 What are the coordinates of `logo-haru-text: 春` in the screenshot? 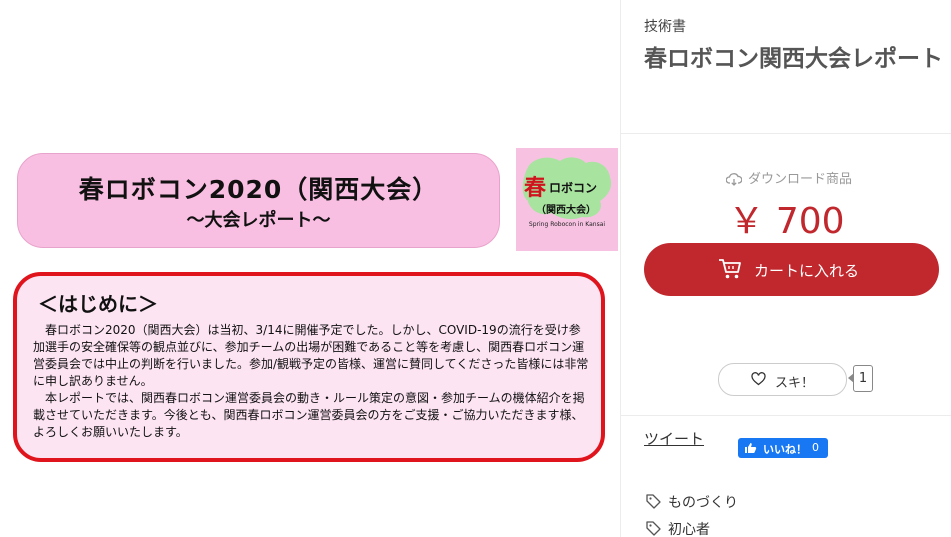 It's located at (535, 188).